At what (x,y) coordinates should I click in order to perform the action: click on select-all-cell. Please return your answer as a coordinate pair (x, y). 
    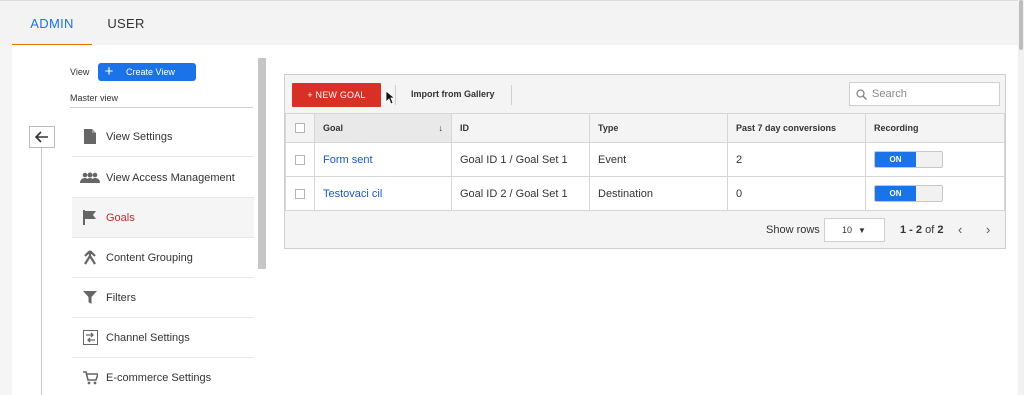
    Looking at the image, I should click on (300, 128).